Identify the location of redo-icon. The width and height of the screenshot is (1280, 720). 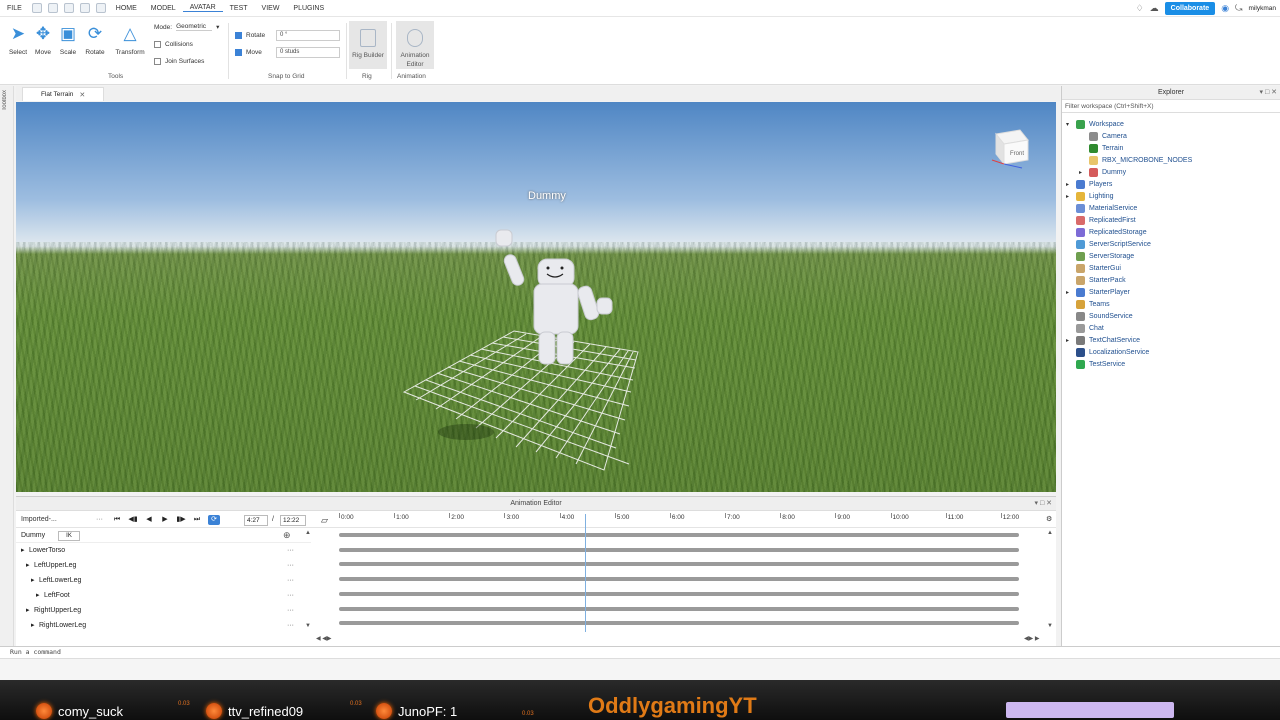
(100, 8).